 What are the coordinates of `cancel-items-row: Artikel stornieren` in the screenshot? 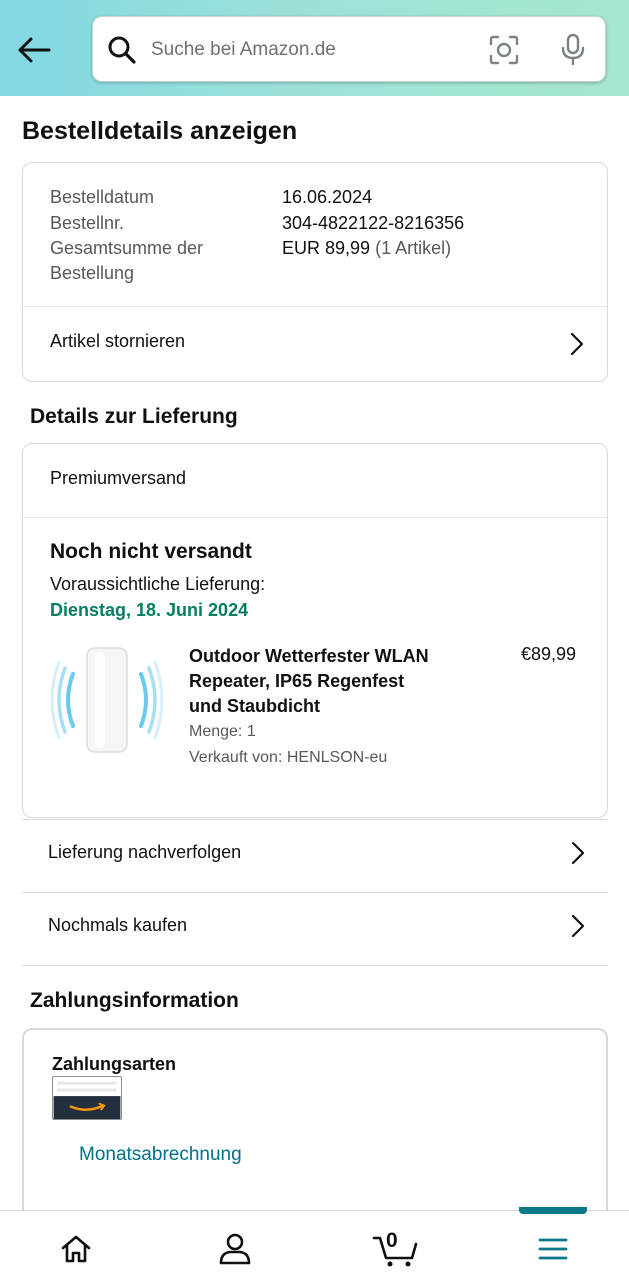 It's located at (315, 344).